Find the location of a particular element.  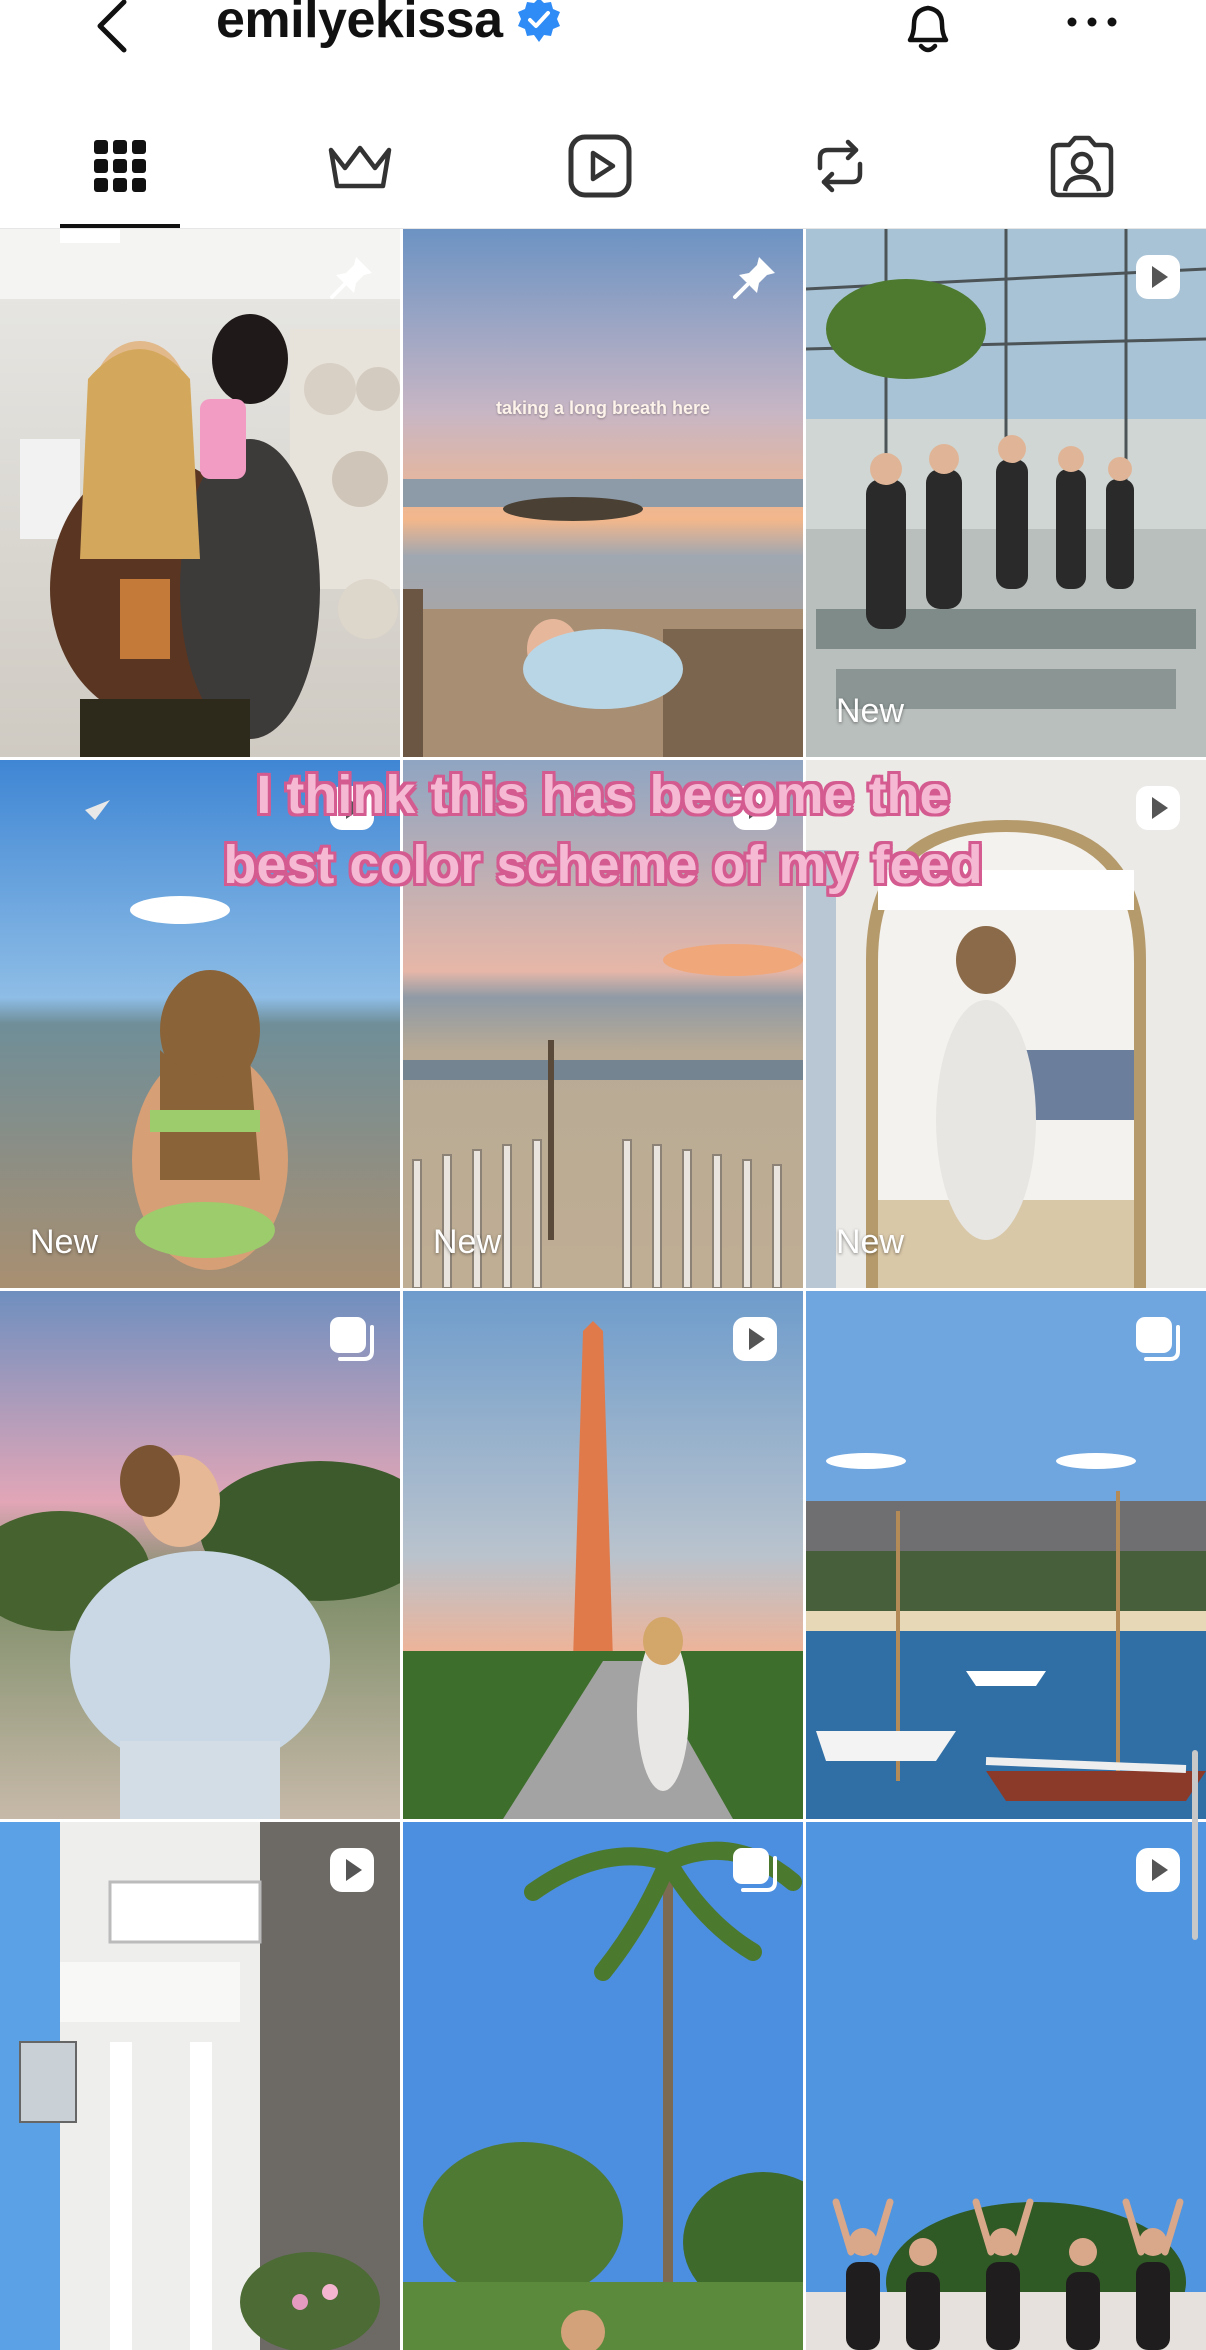

back-button is located at coordinates (113, 28).